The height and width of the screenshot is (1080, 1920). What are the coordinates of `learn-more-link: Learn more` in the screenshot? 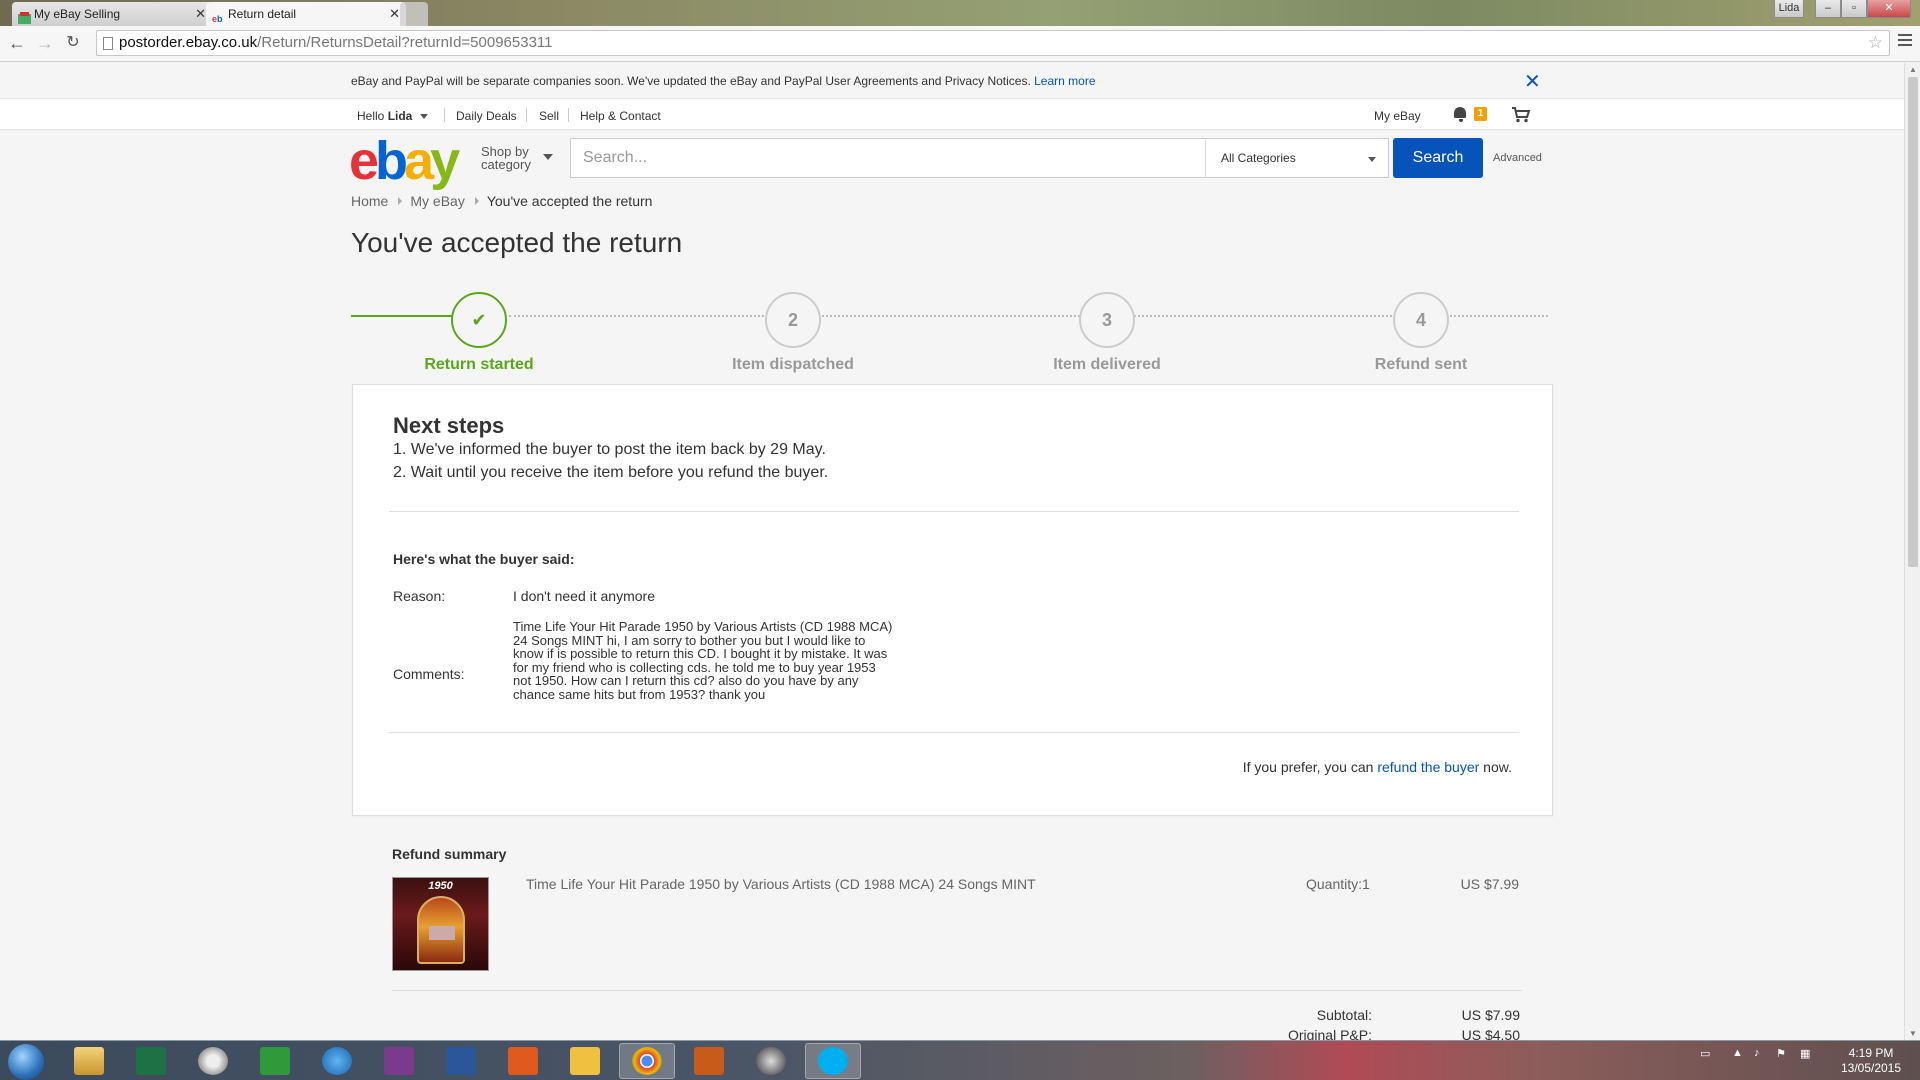 It's located at (1064, 81).